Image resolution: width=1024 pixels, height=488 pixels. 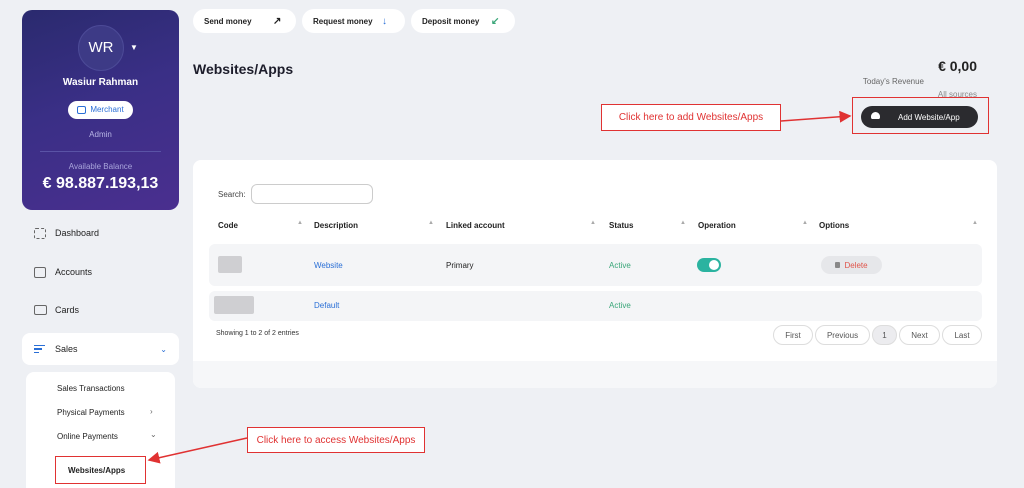 What do you see at coordinates (100, 82) in the screenshot?
I see `user-name: Wasiur Rahman` at bounding box center [100, 82].